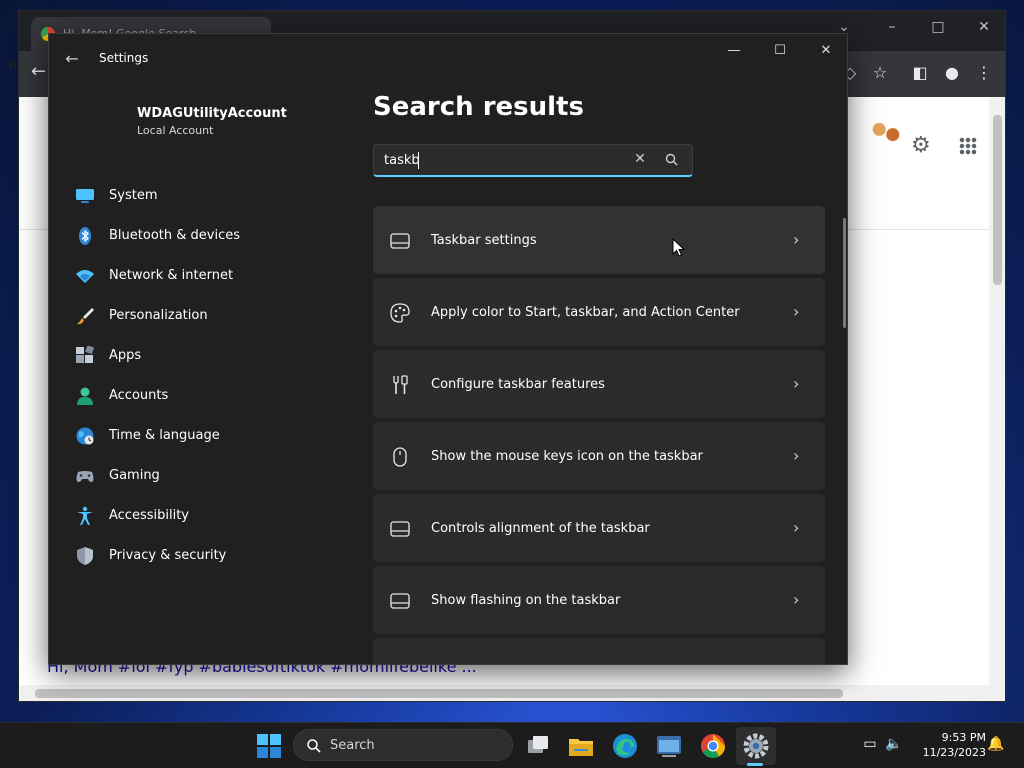 This screenshot has height=768, width=1024. What do you see at coordinates (139, 395) in the screenshot?
I see `sidebar-item-label: Accounts` at bounding box center [139, 395].